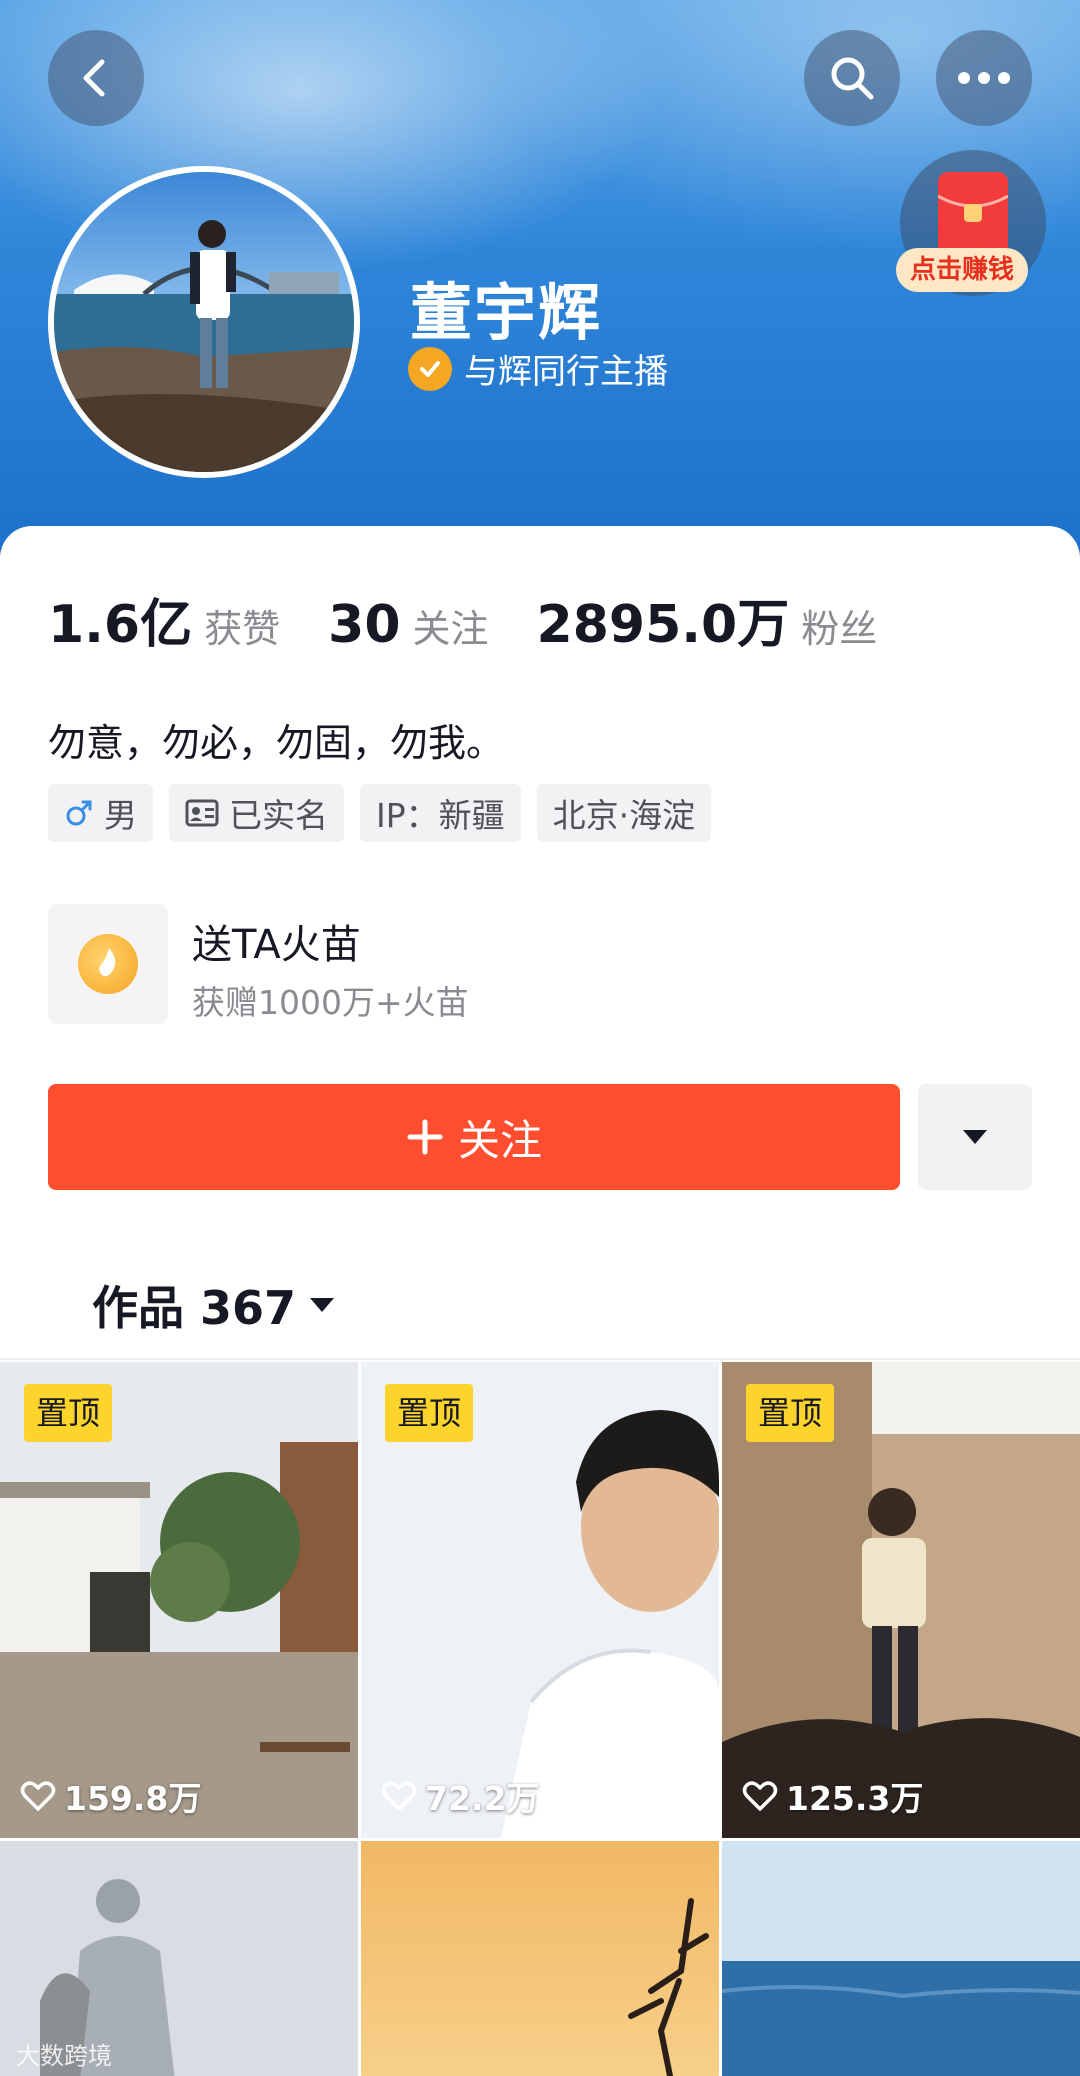 The image size is (1080, 2076). What do you see at coordinates (100, 813) in the screenshot?
I see `gender-tag: 男` at bounding box center [100, 813].